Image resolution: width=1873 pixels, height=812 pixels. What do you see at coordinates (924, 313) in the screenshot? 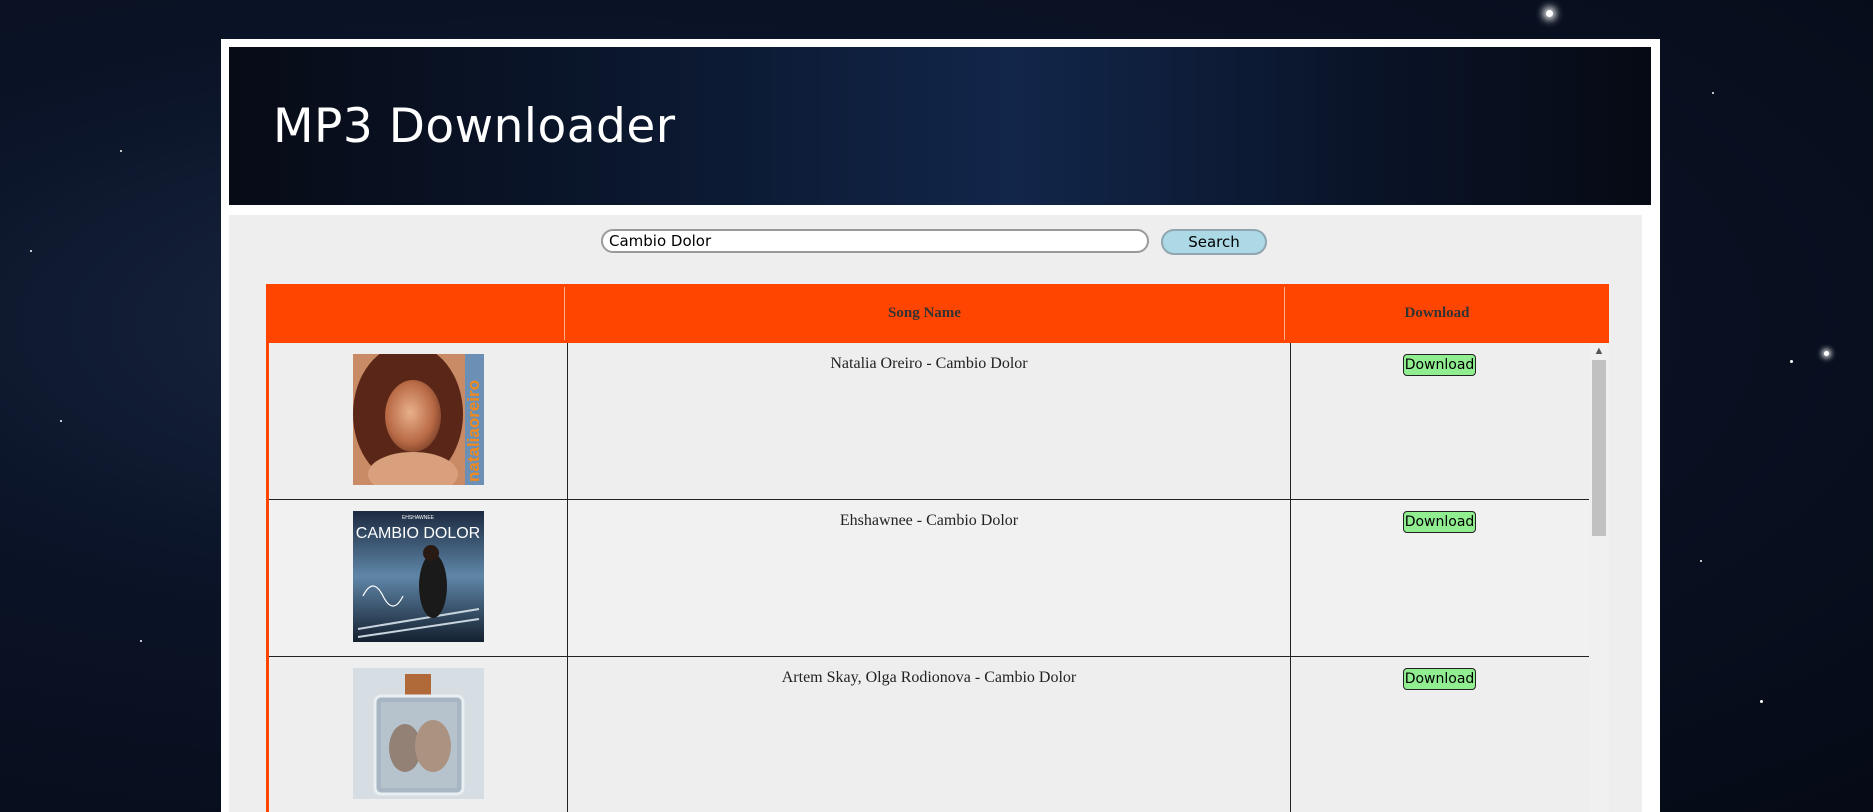
I see `column-header-song-name: Song Name` at bounding box center [924, 313].